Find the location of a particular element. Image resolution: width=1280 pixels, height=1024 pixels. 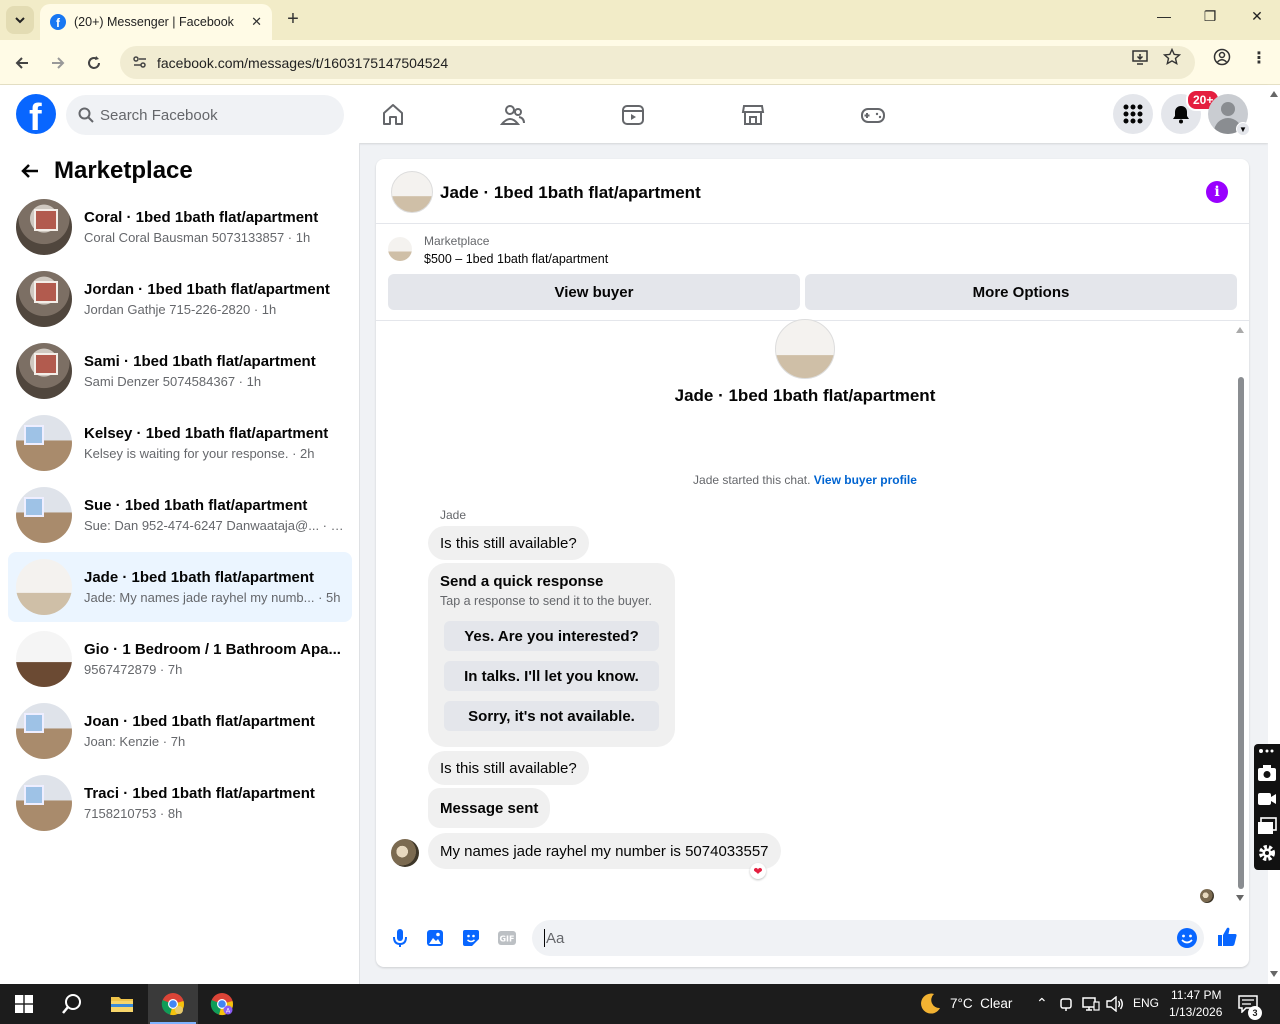

search-input: Search Facebook is located at coordinates (205, 115).